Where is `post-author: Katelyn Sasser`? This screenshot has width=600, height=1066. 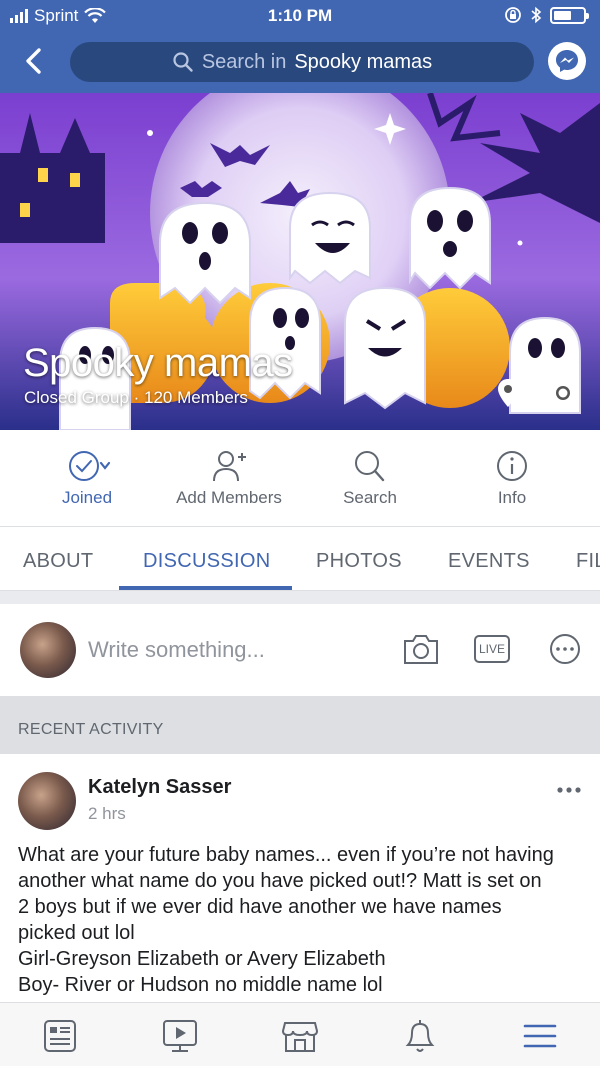
post-author: Katelyn Sasser is located at coordinates (159, 787).